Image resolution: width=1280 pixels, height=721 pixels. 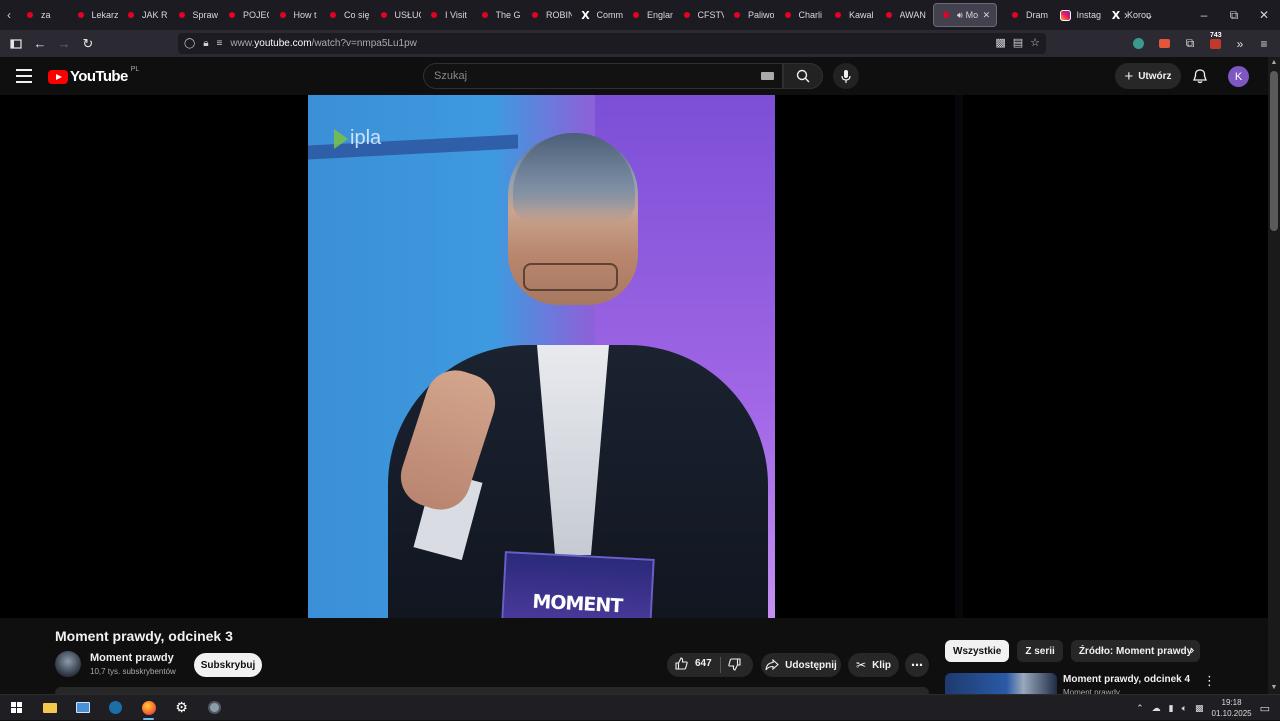 What do you see at coordinates (1148, 76) in the screenshot?
I see `create-button: + Utwórz` at bounding box center [1148, 76].